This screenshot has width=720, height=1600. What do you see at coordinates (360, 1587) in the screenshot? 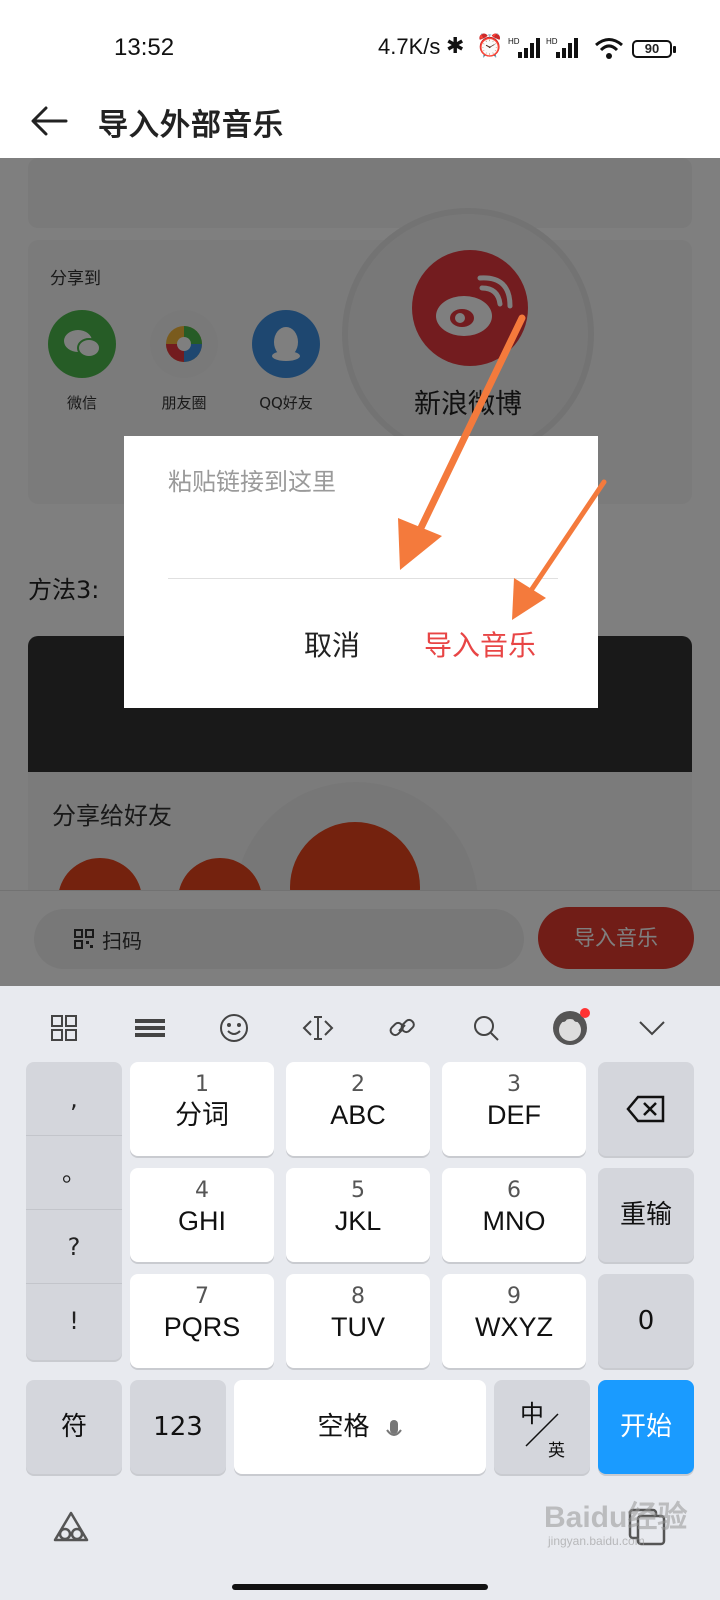
I see `home-indicator` at bounding box center [360, 1587].